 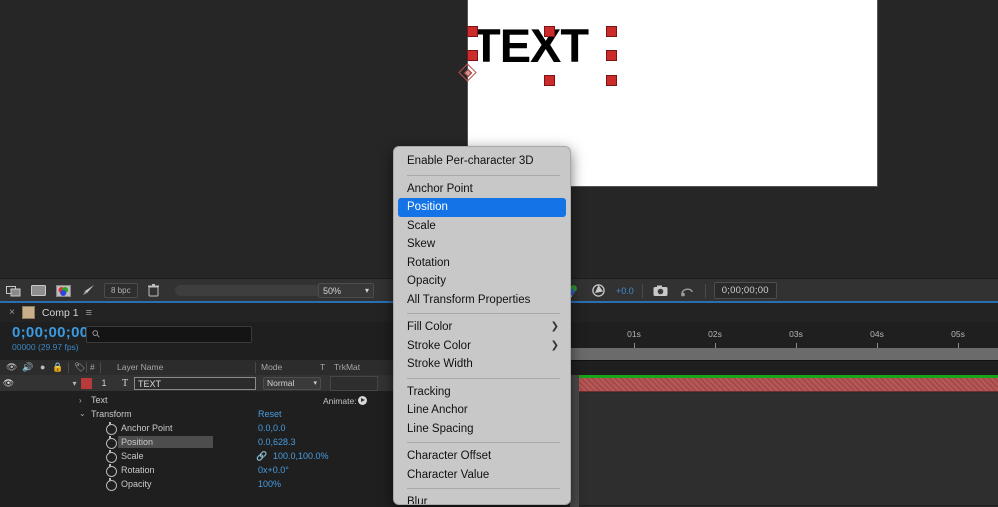 What do you see at coordinates (482, 346) in the screenshot?
I see `menu-item-stroke-color: Stroke Color ❯` at bounding box center [482, 346].